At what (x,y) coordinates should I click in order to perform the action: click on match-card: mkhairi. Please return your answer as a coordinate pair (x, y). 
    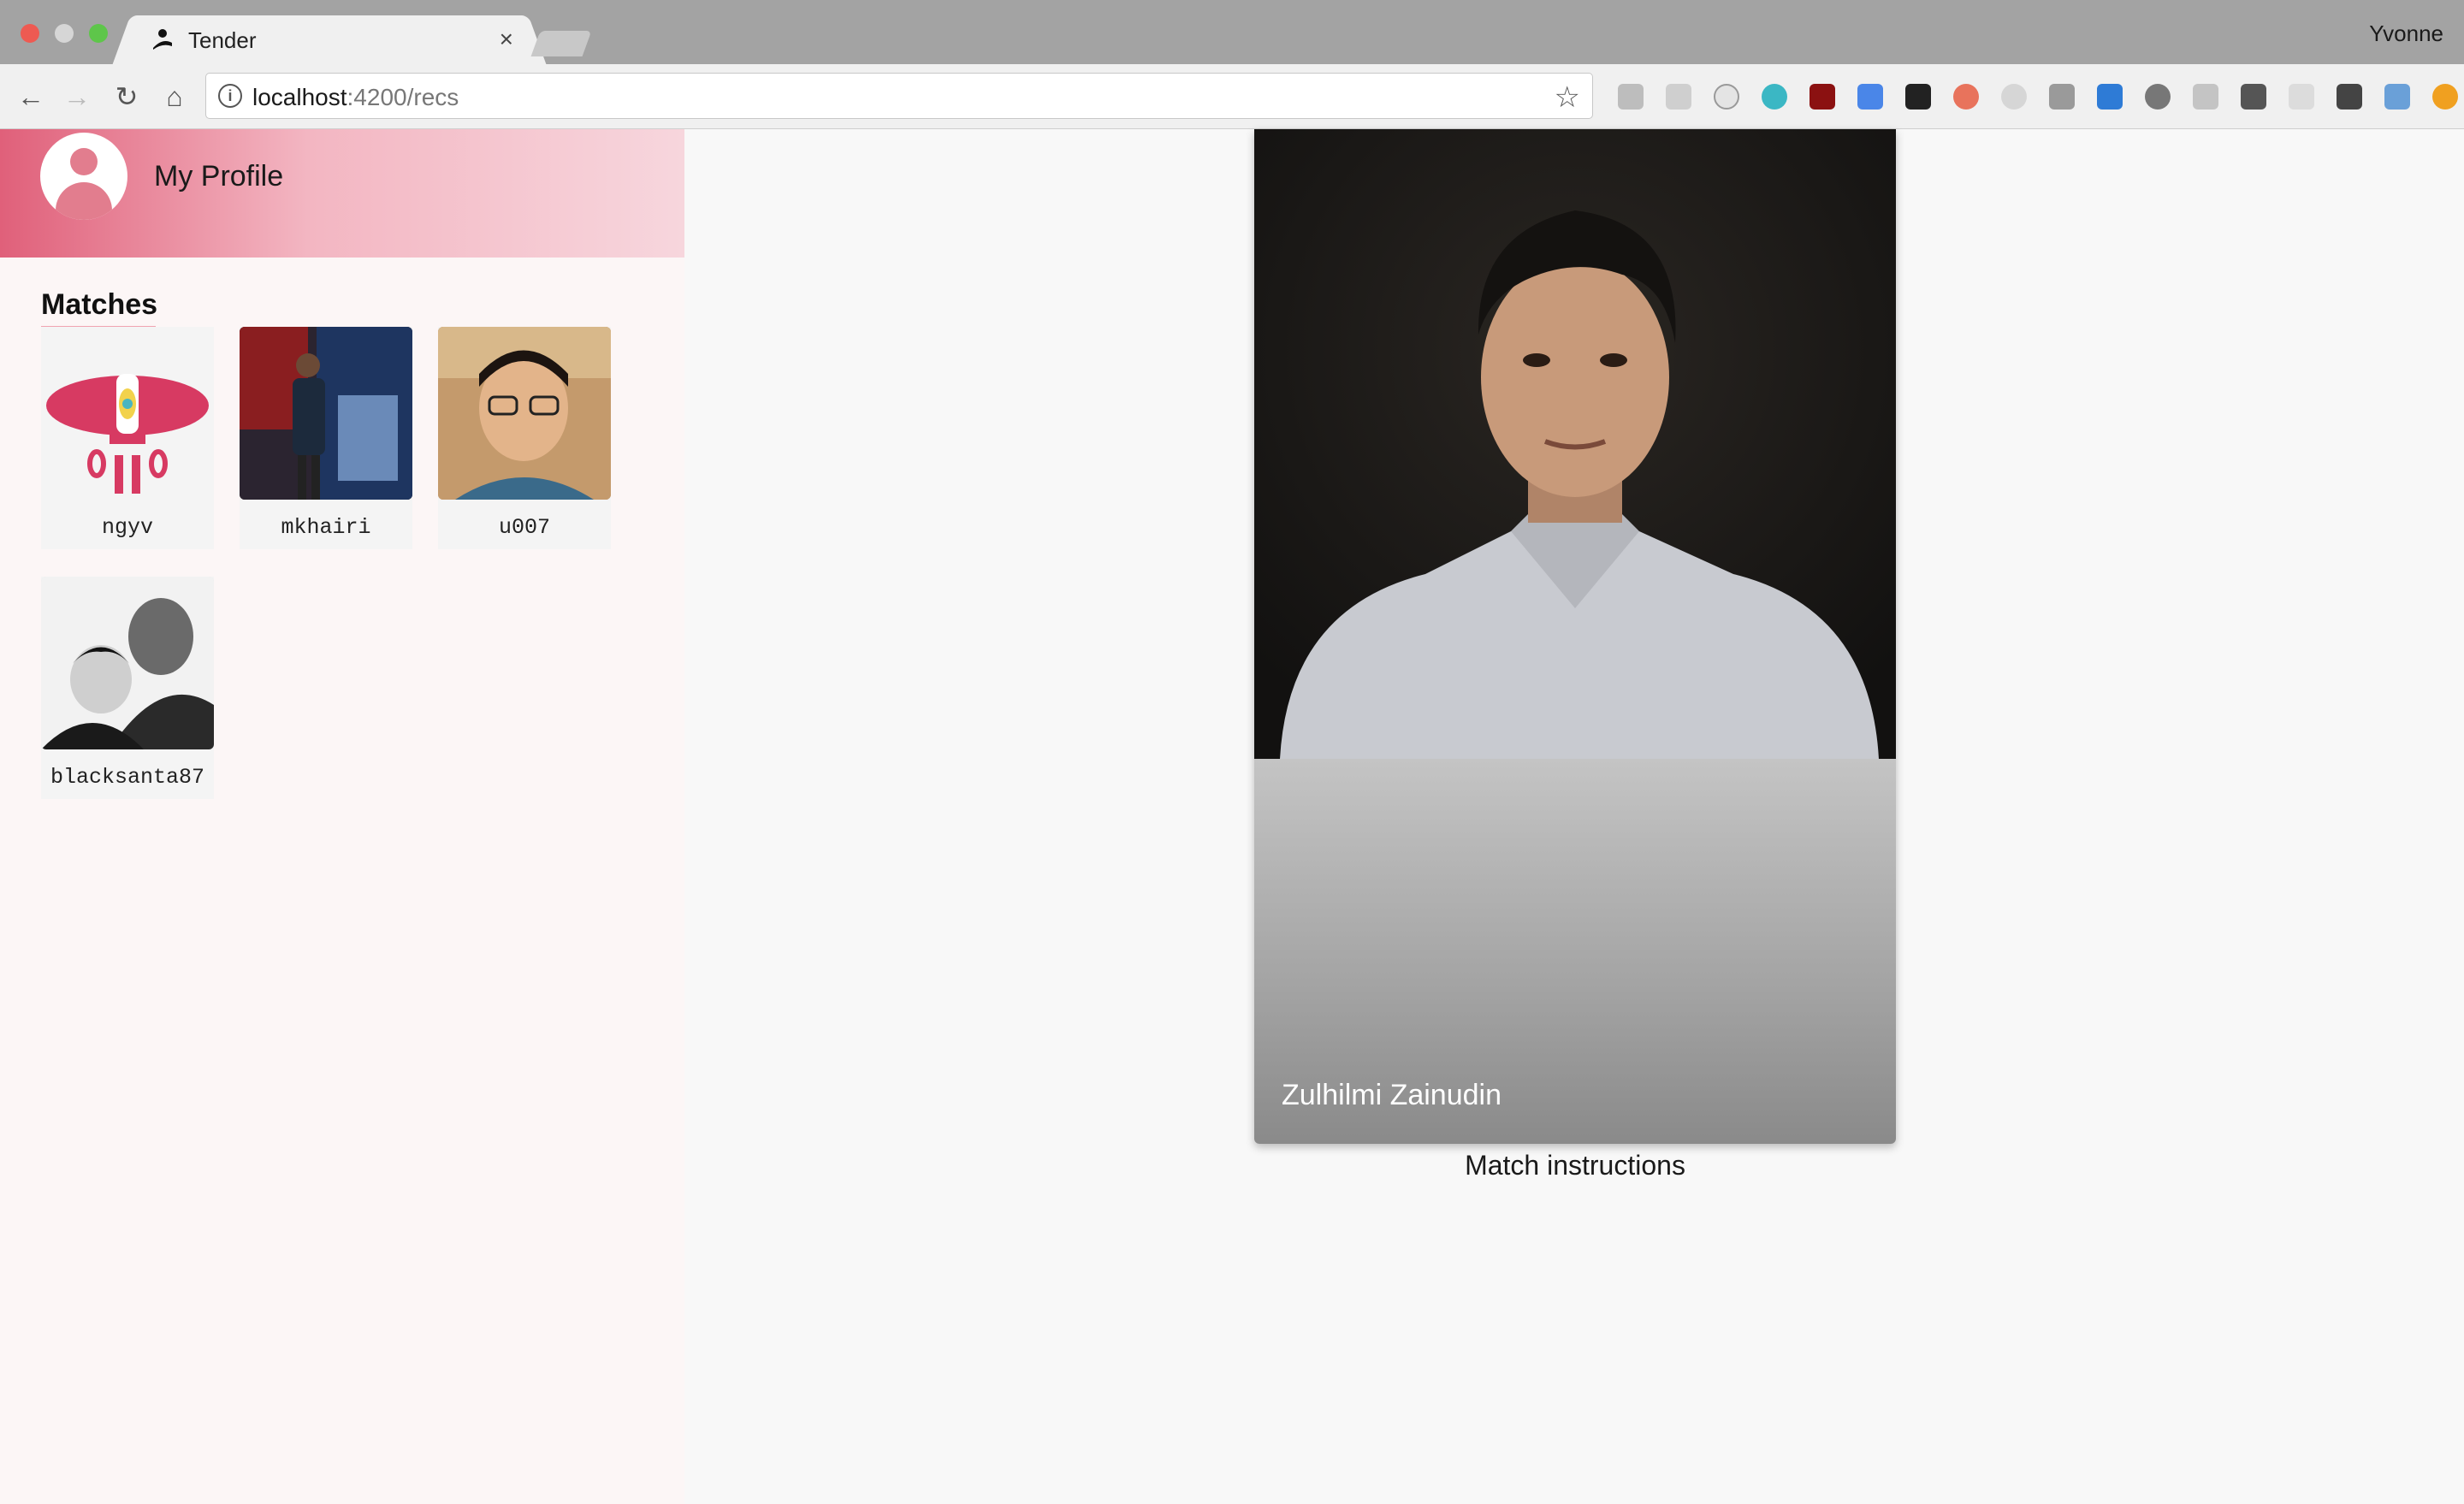
    Looking at the image, I should click on (326, 438).